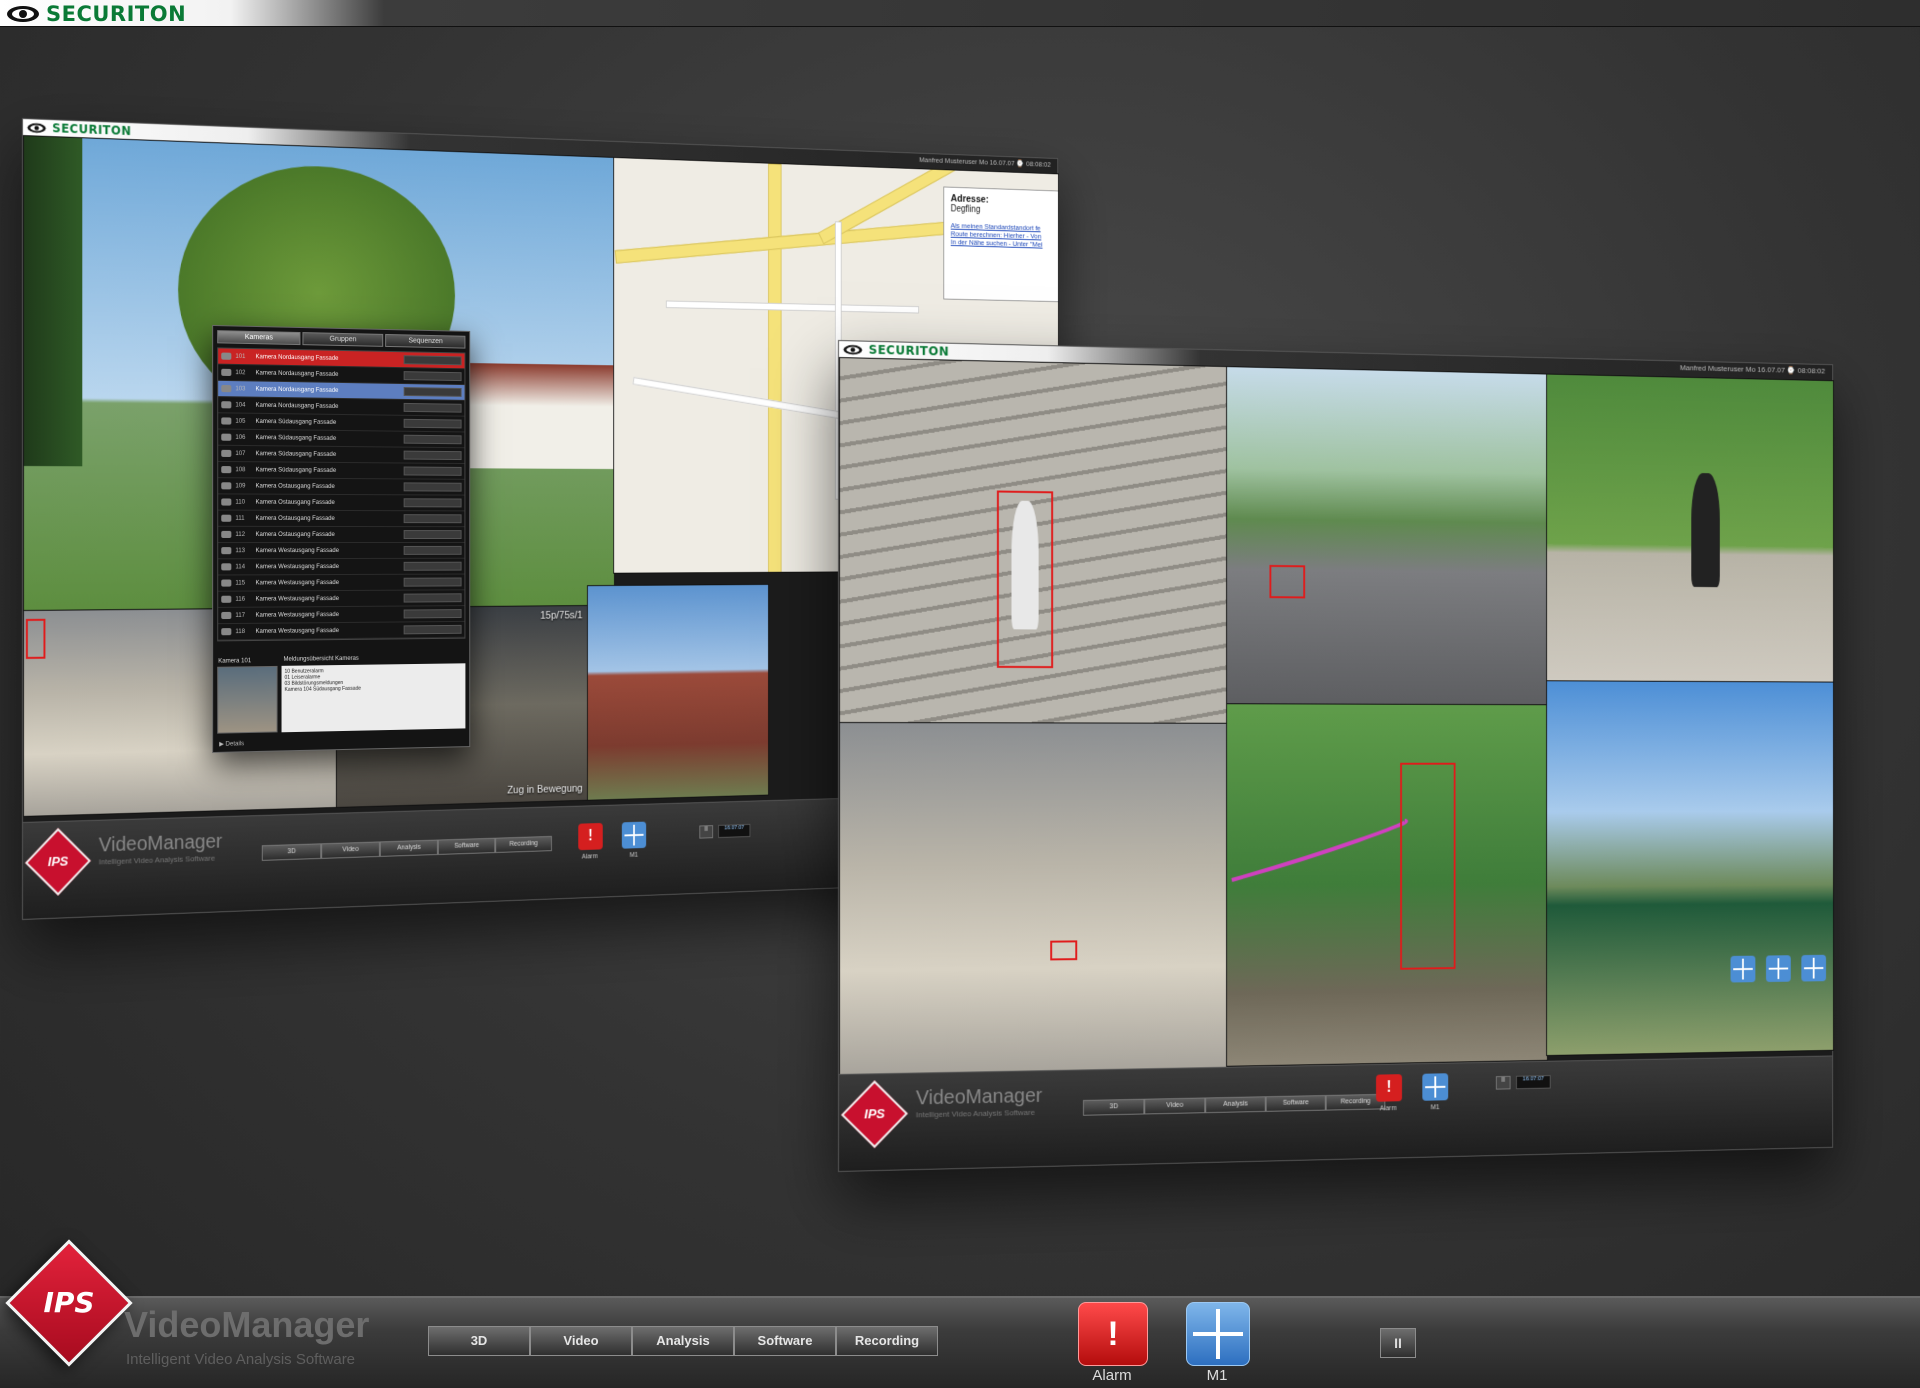 Image resolution: width=1920 pixels, height=1388 pixels. Describe the element at coordinates (341, 519) in the screenshot. I see `camera-list-row: 111 Kamera Ostausgang Fassade` at that location.